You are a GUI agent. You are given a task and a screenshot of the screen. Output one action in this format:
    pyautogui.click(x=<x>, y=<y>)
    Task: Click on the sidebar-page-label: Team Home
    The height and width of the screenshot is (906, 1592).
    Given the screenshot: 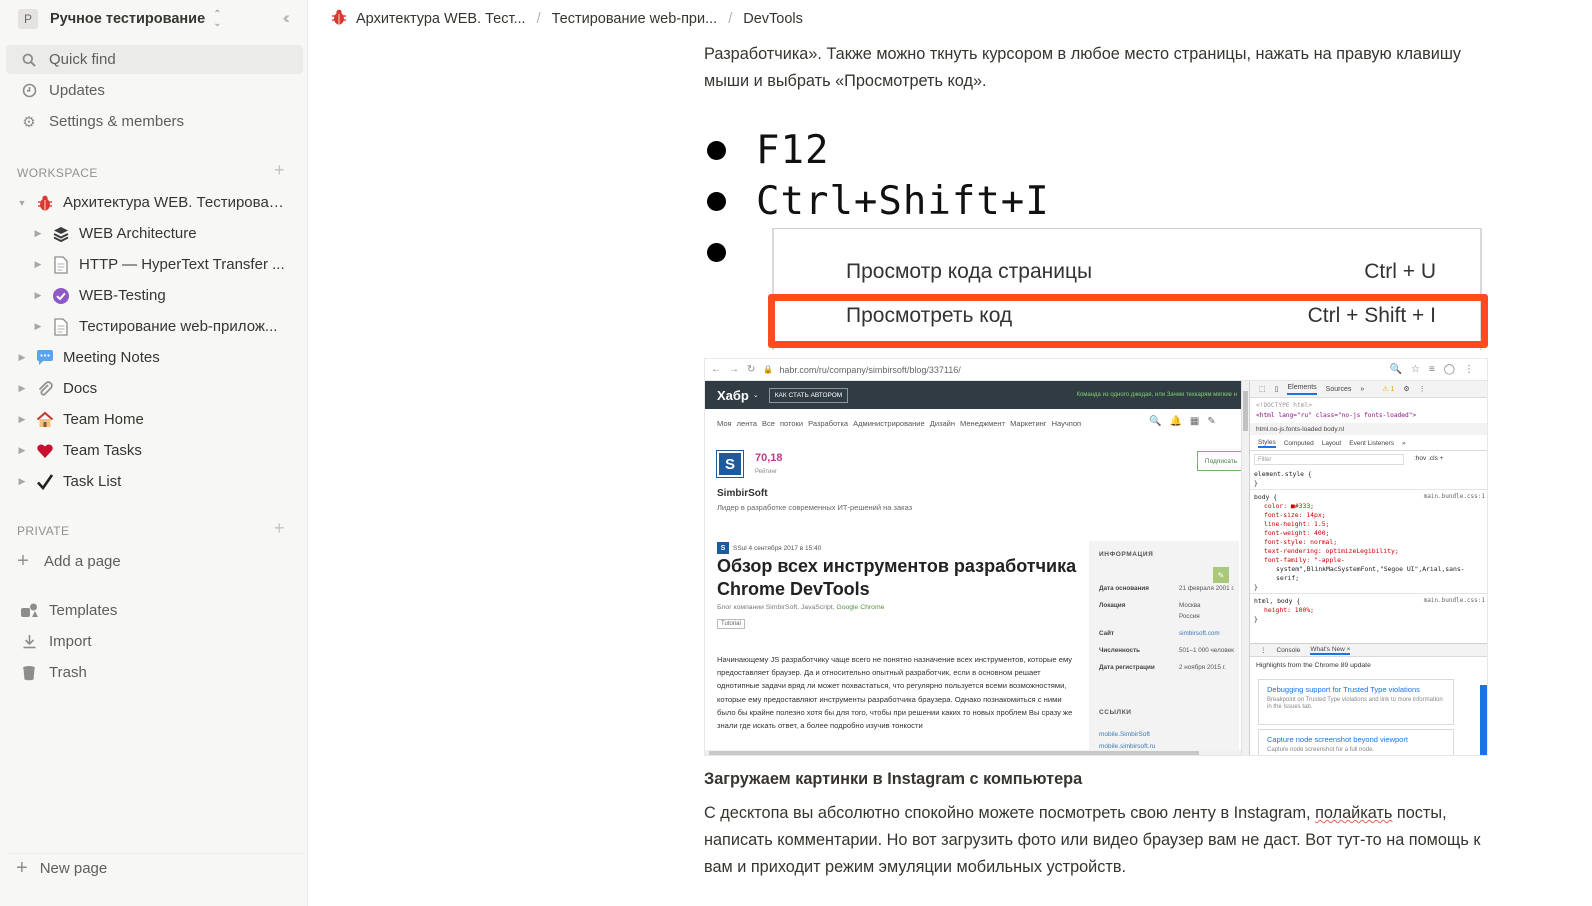 What is the action you would take?
    pyautogui.click(x=103, y=419)
    